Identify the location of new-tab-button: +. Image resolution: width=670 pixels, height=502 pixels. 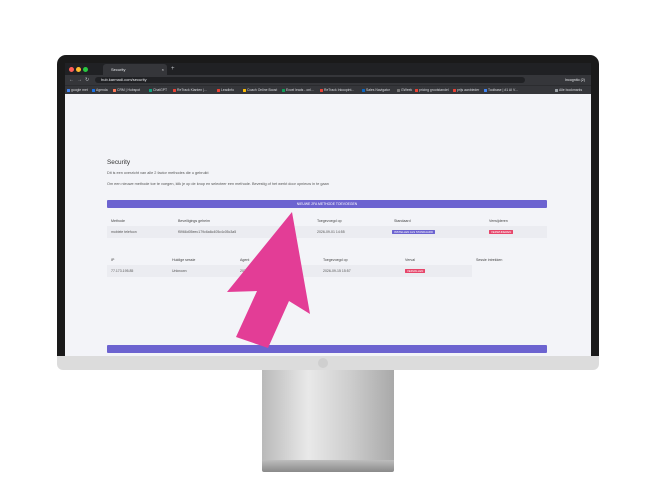
(173, 69).